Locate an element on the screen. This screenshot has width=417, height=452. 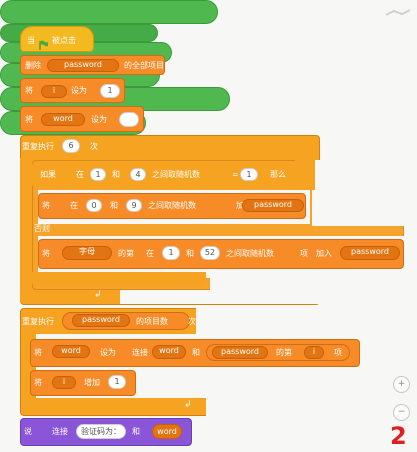
change-by-label: 增加 is located at coordinates (92, 382).